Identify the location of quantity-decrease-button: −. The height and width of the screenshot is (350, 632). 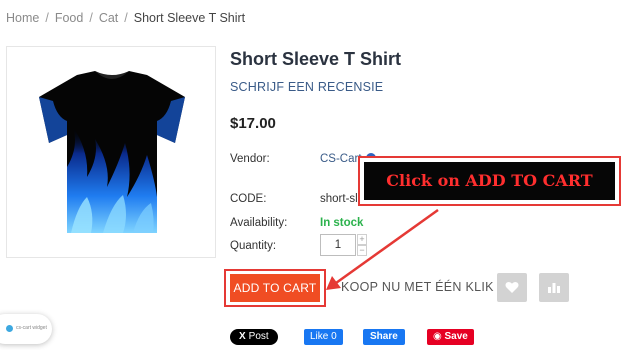
(362, 250).